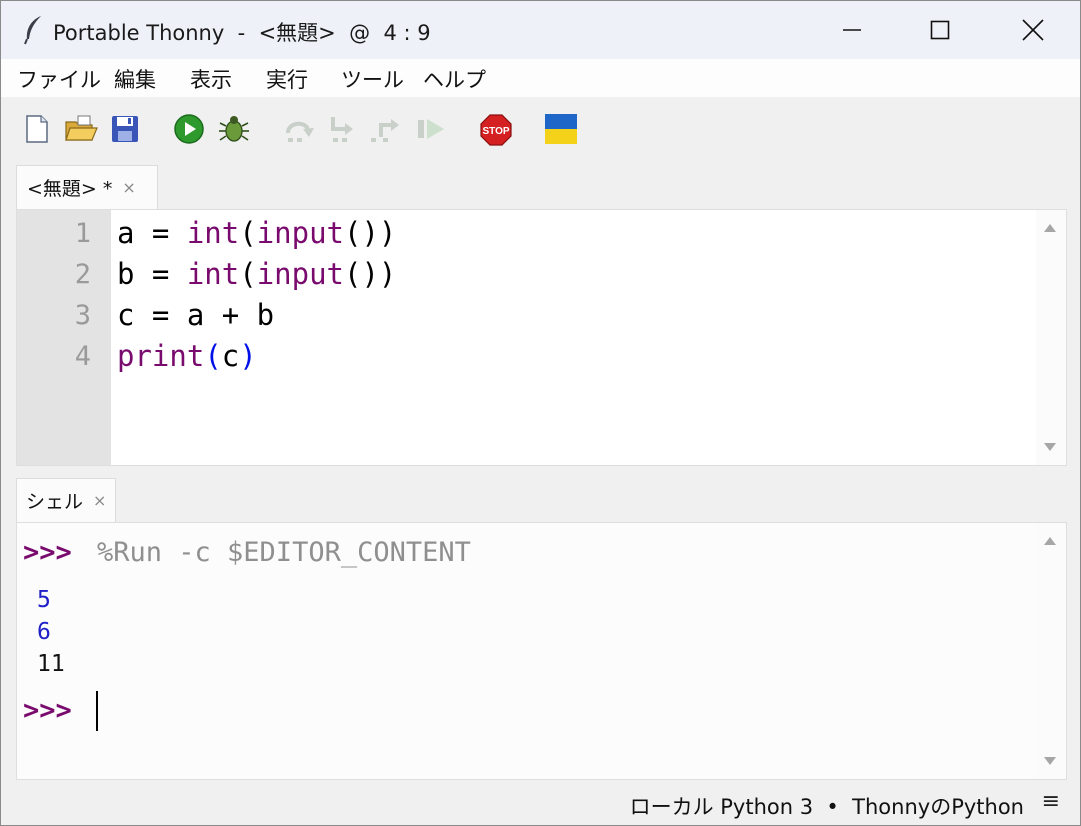  Describe the element at coordinates (82, 274) in the screenshot. I see `line-number: 2` at that location.